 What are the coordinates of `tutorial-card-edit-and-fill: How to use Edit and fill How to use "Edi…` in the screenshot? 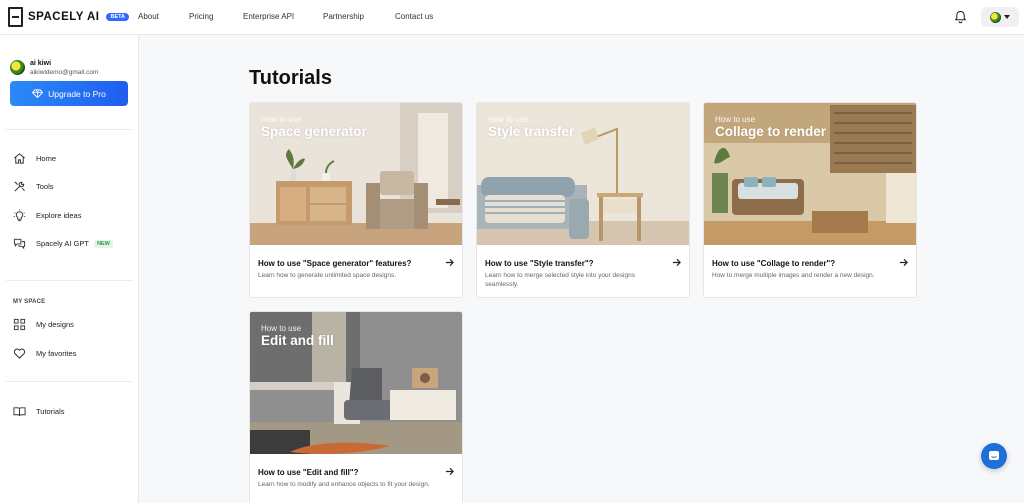 It's located at (356, 407).